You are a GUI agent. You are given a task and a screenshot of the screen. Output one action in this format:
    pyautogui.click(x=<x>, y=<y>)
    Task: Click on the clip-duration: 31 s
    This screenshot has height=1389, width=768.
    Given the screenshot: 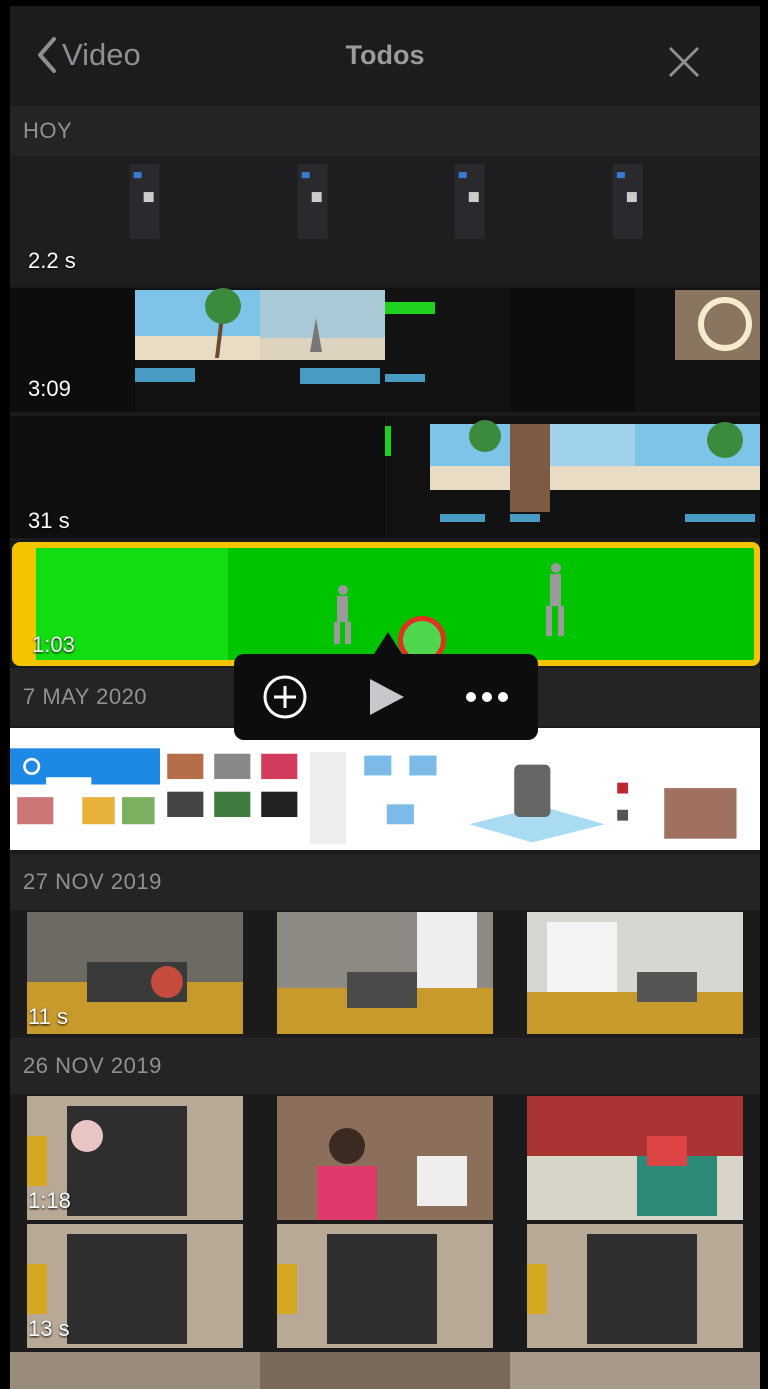 What is the action you would take?
    pyautogui.click(x=49, y=520)
    